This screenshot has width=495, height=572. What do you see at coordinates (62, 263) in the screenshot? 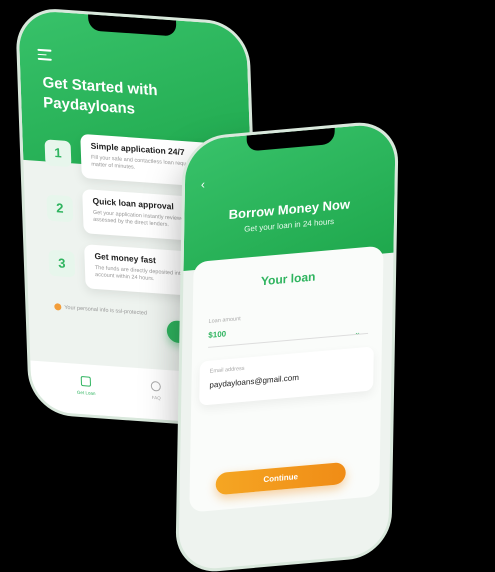
I see `step-number: 3` at bounding box center [62, 263].